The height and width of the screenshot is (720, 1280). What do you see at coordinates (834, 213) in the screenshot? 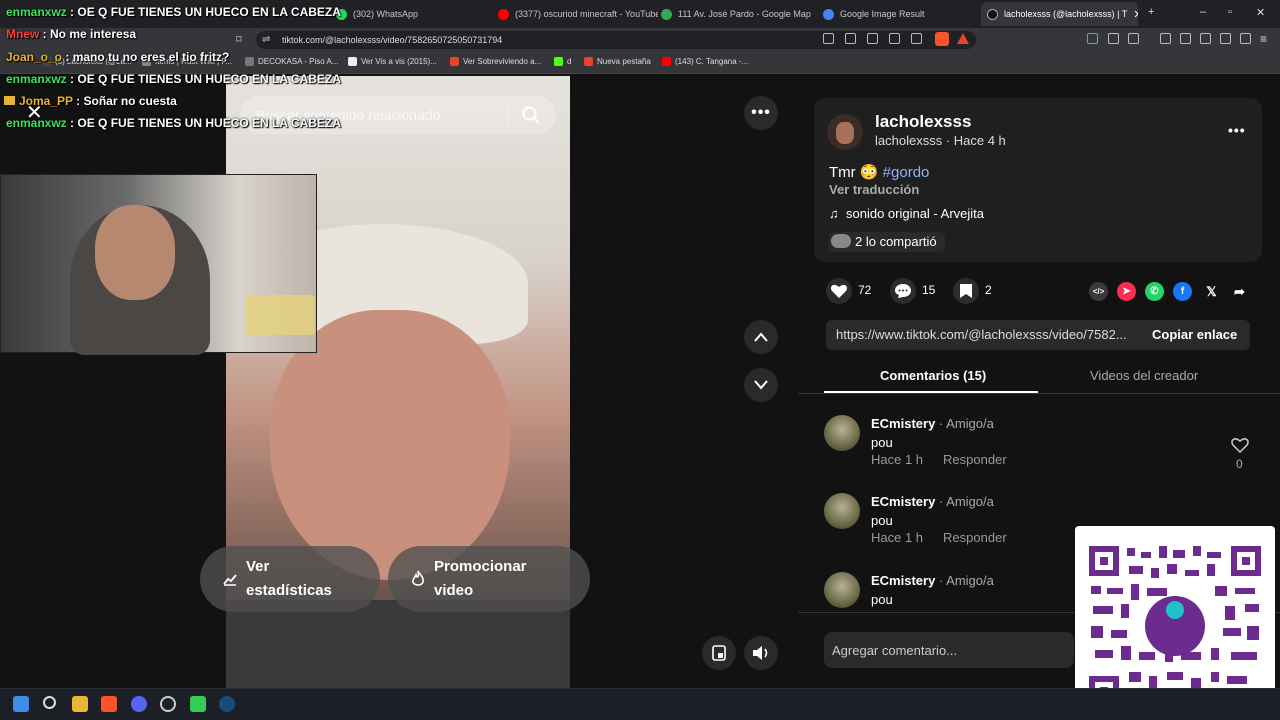
I see `music-note-icon: ♫` at bounding box center [834, 213].